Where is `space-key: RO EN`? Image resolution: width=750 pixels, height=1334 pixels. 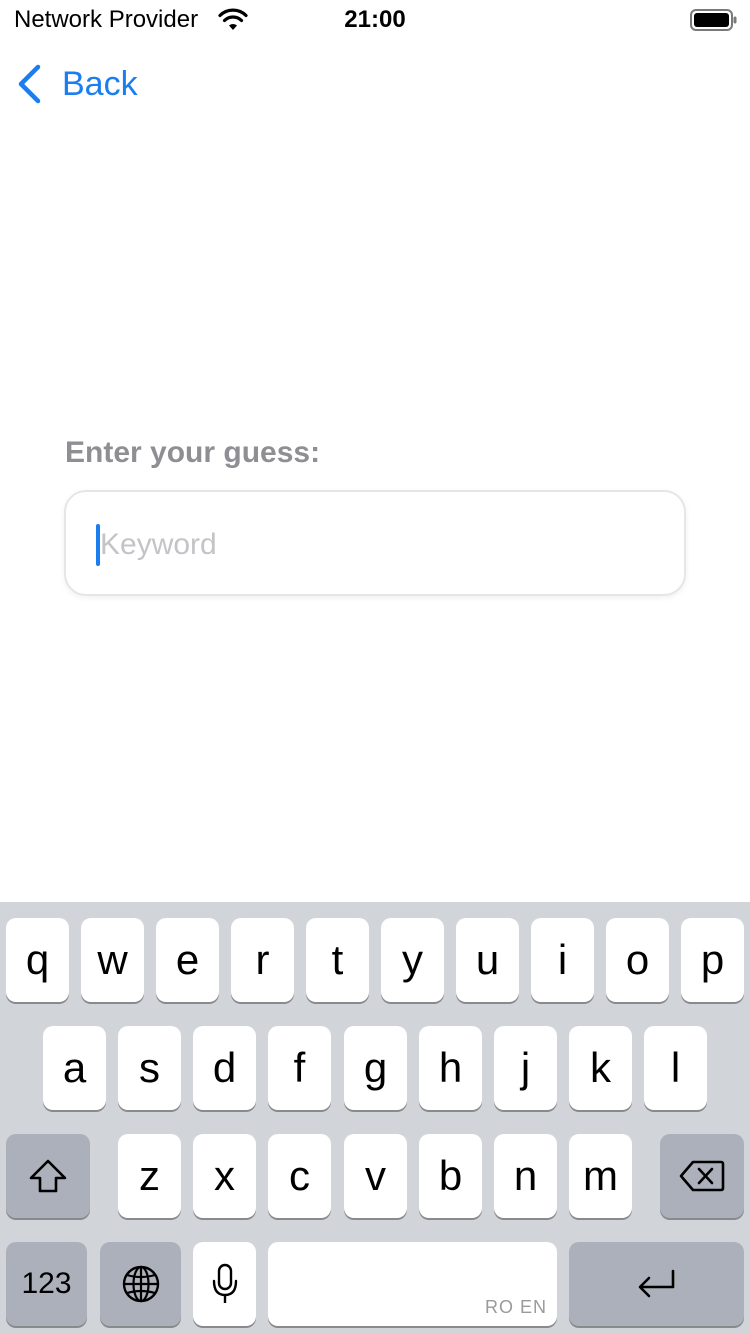 space-key: RO EN is located at coordinates (412, 1284).